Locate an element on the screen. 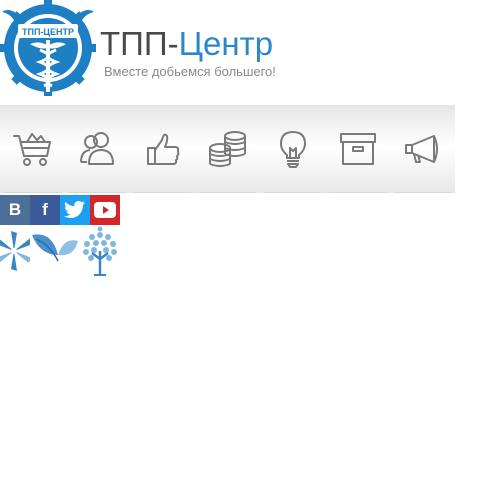 The width and height of the screenshot is (500, 500). twitter-bird-icon is located at coordinates (75, 209).